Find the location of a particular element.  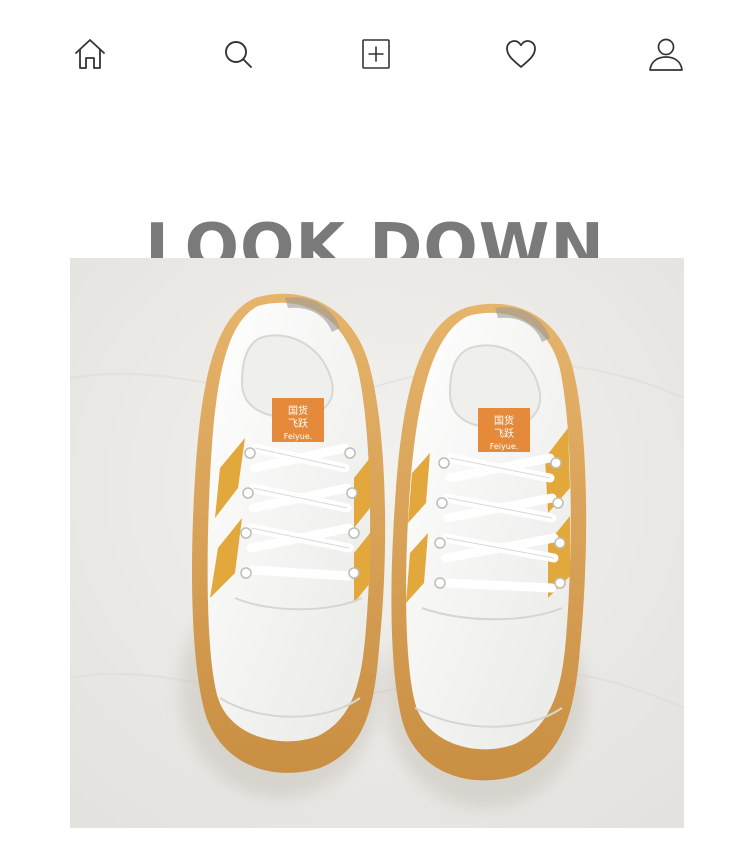

top-navigation is located at coordinates (375, 55).